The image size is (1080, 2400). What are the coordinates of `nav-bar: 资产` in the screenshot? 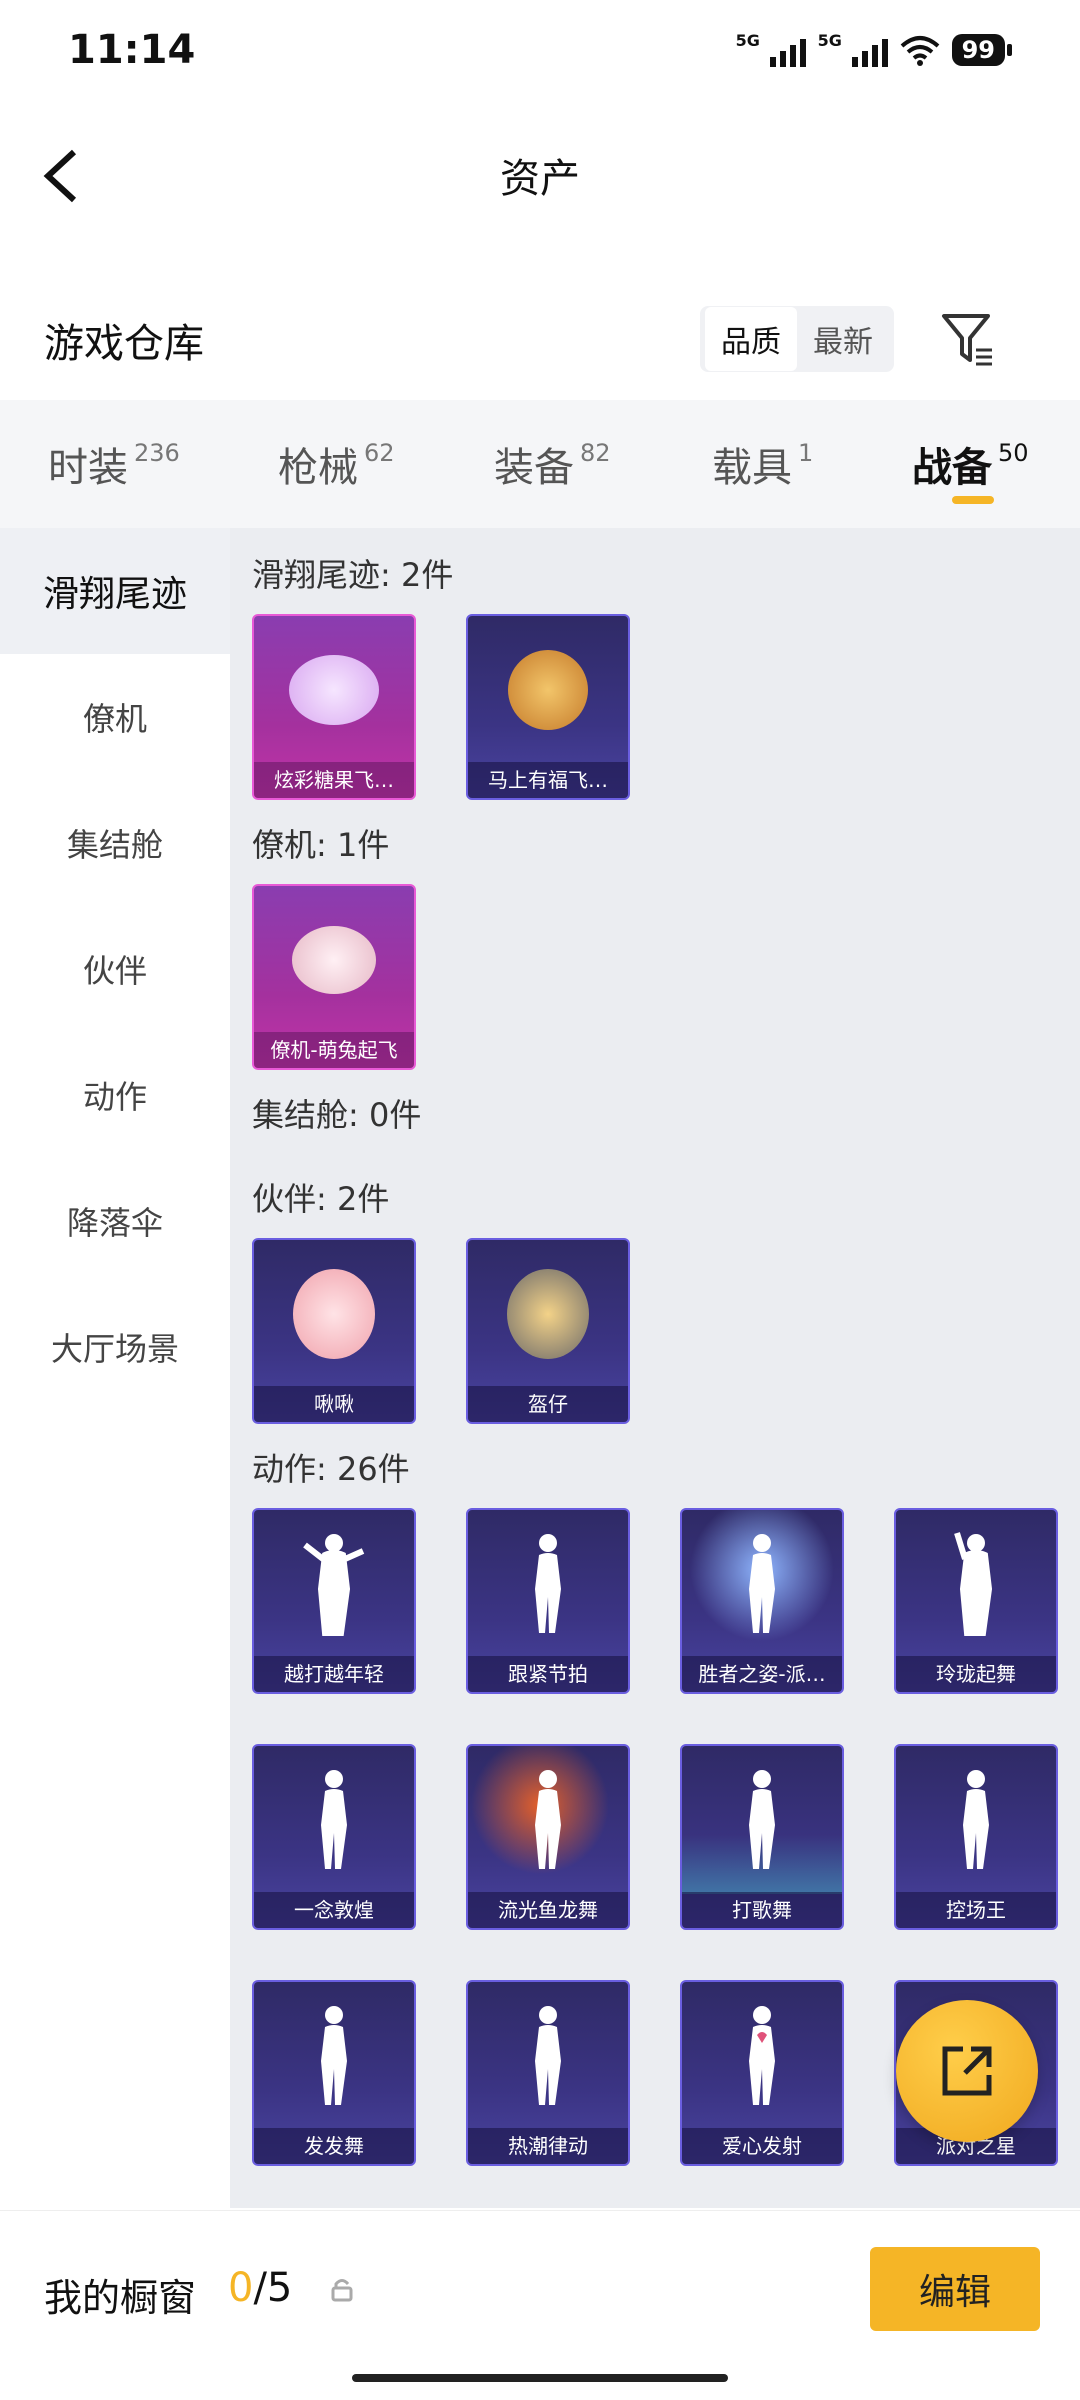 It's located at (540, 175).